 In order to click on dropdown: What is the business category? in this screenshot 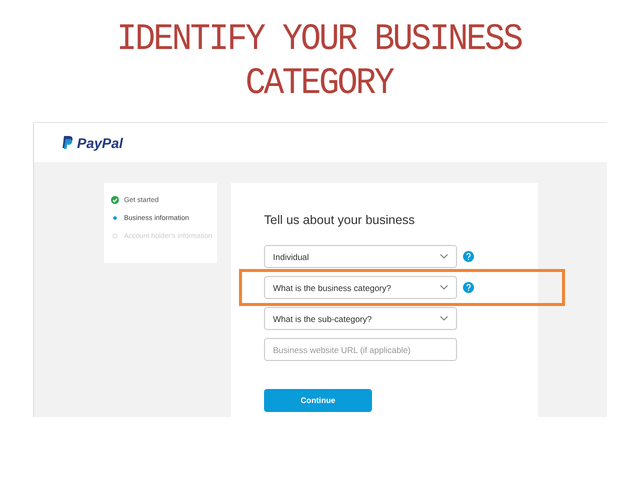, I will do `click(360, 287)`.